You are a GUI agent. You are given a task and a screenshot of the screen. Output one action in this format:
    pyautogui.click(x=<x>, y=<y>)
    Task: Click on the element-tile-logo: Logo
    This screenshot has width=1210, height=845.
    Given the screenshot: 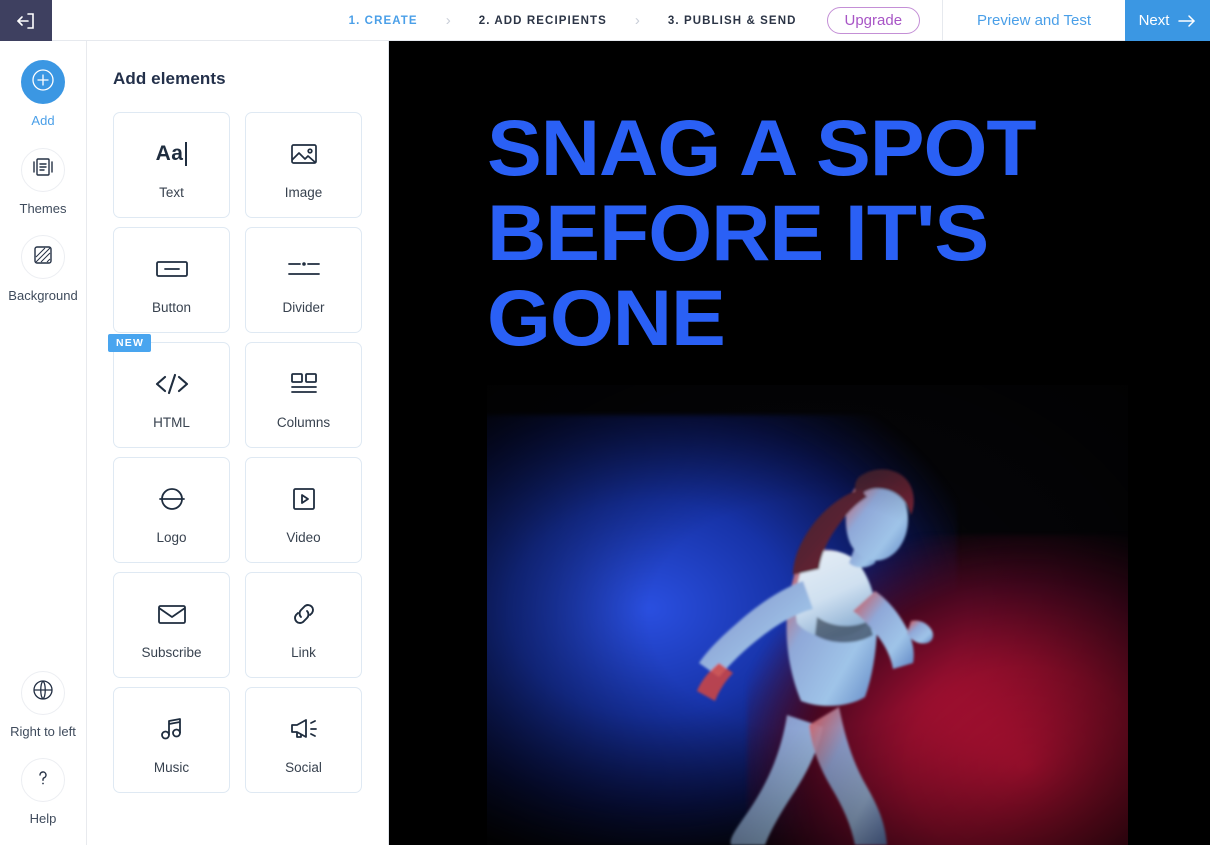 What is the action you would take?
    pyautogui.click(x=171, y=510)
    